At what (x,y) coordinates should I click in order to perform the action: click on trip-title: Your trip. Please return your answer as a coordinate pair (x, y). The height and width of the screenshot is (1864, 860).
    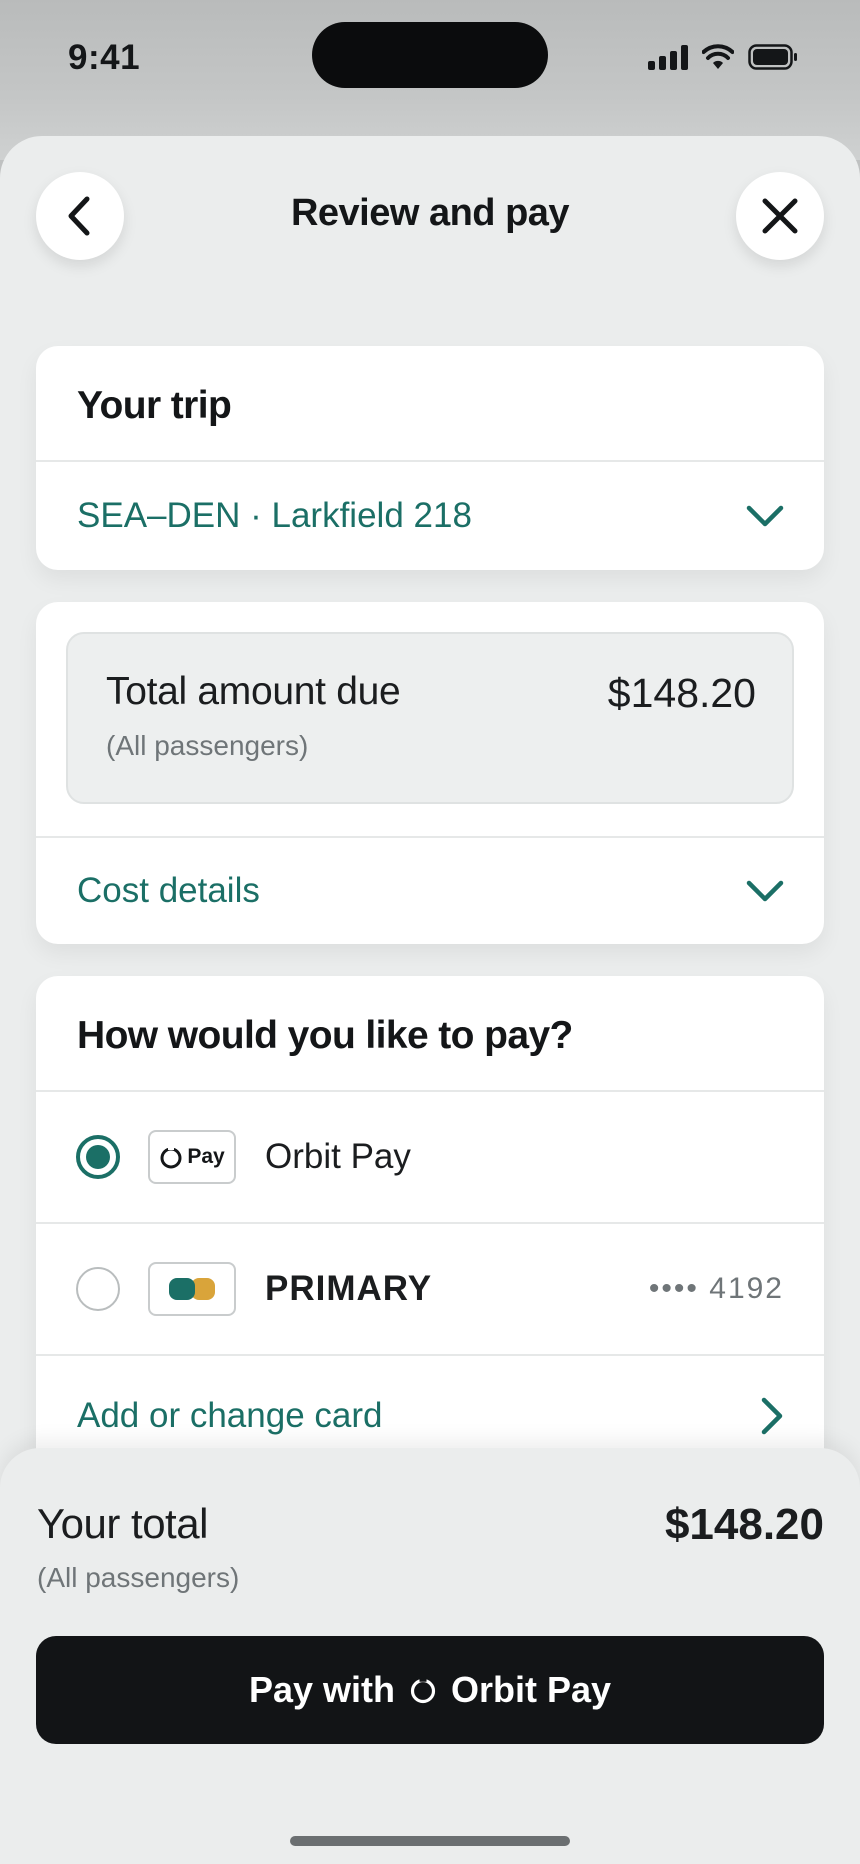
    Looking at the image, I should click on (154, 405).